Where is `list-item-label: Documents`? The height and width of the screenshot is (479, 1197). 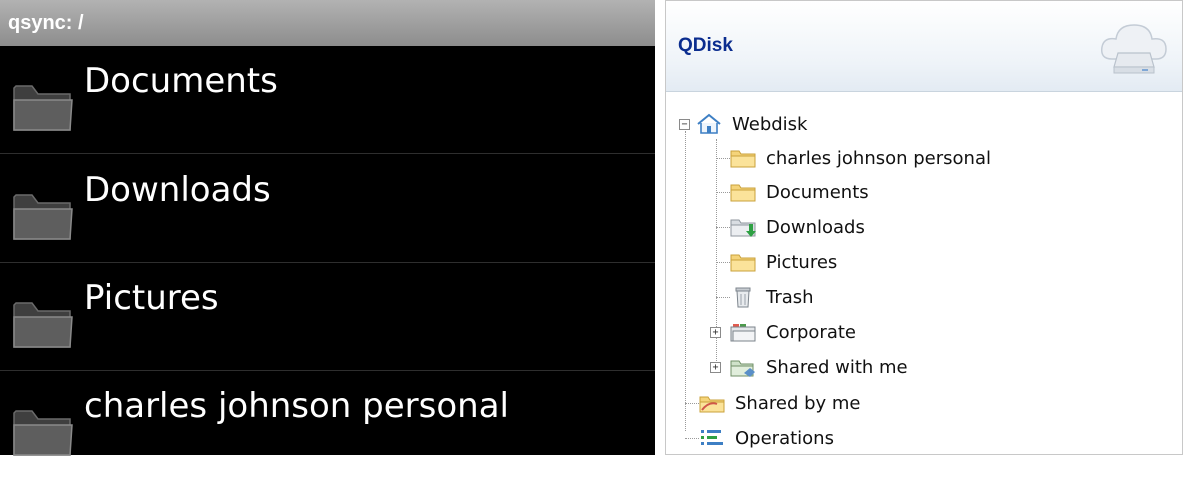
list-item-label: Documents is located at coordinates (181, 81).